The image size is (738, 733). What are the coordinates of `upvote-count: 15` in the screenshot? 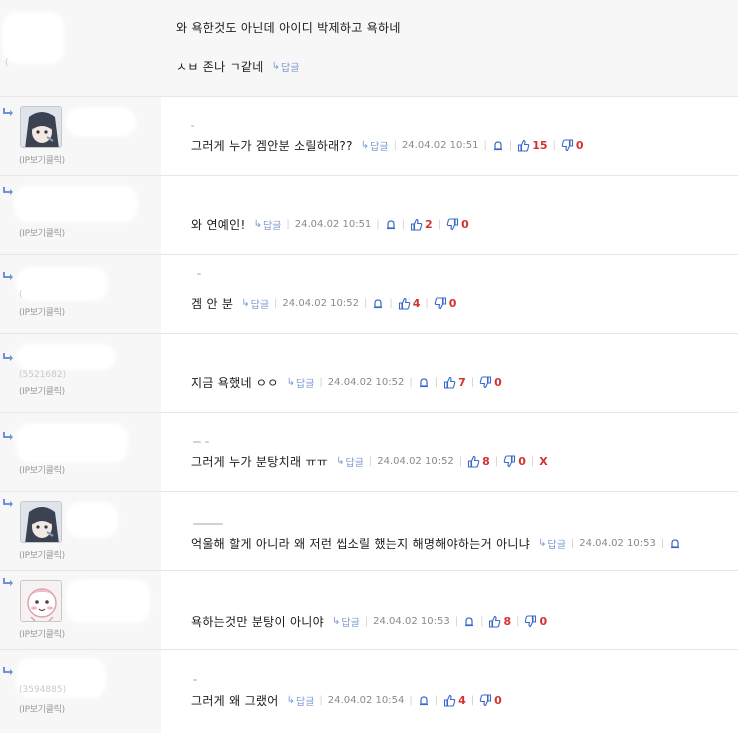 It's located at (540, 145).